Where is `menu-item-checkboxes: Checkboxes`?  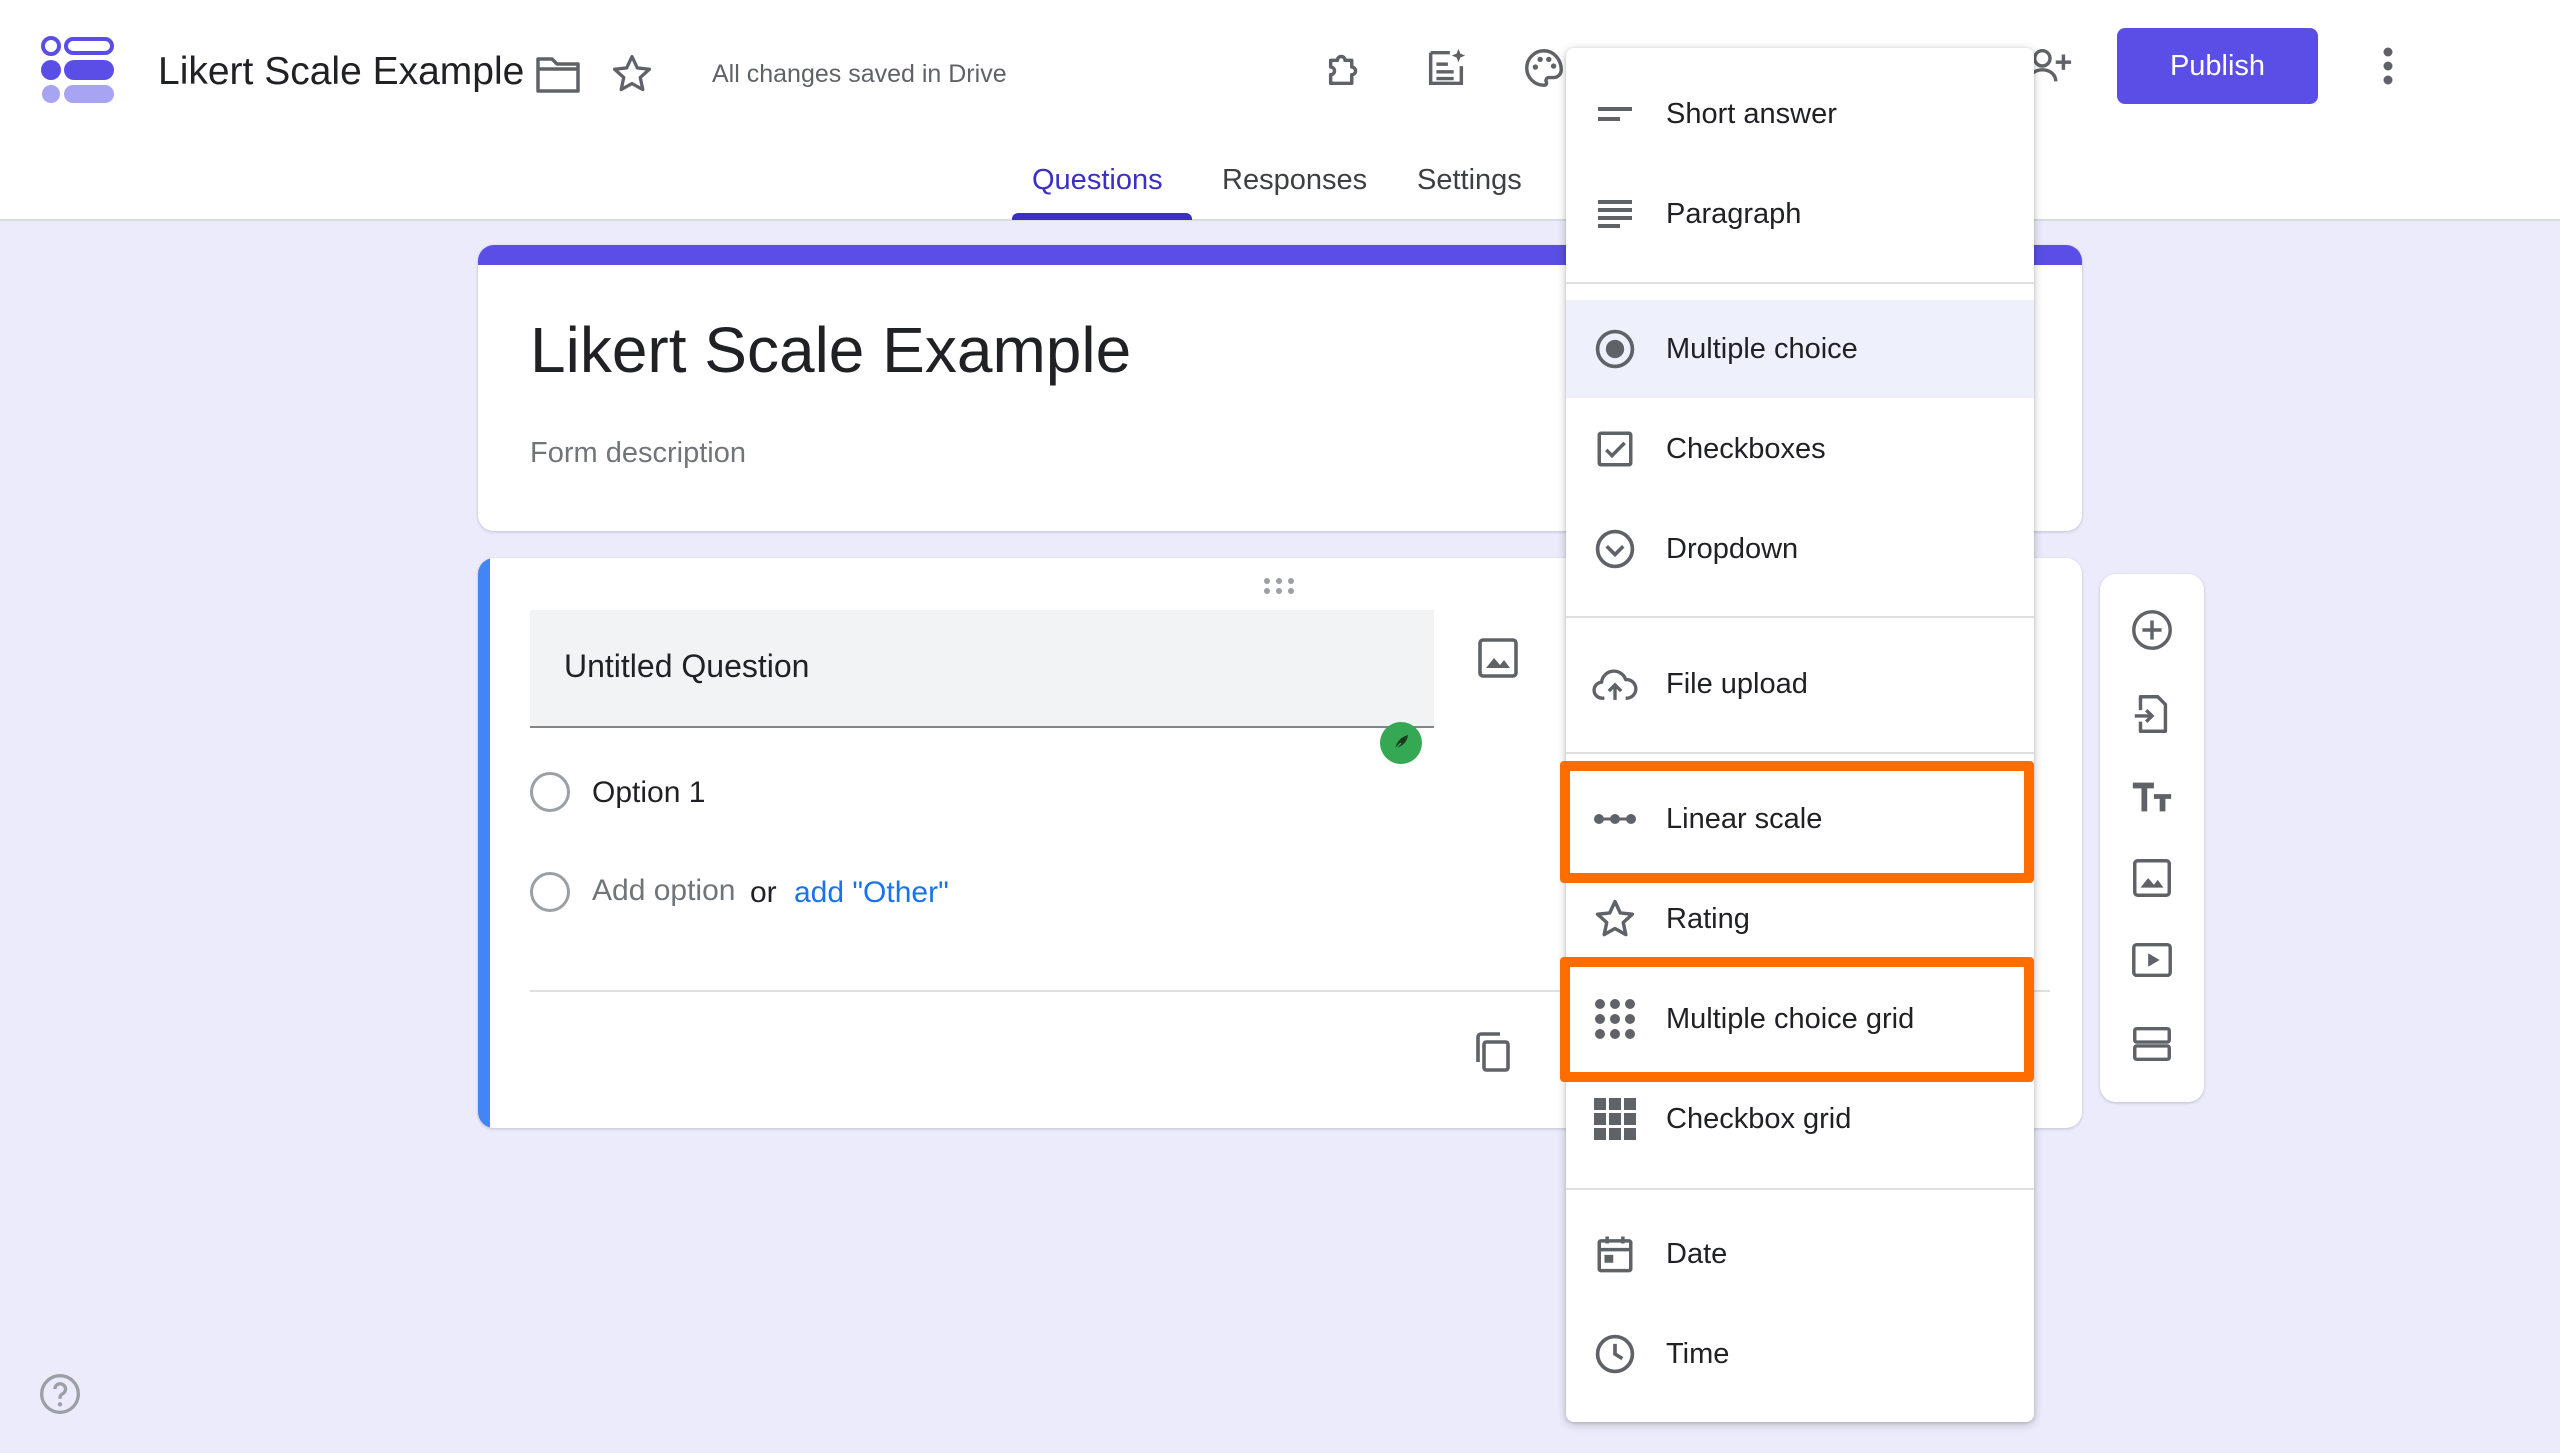
menu-item-checkboxes: Checkboxes is located at coordinates (1800, 449).